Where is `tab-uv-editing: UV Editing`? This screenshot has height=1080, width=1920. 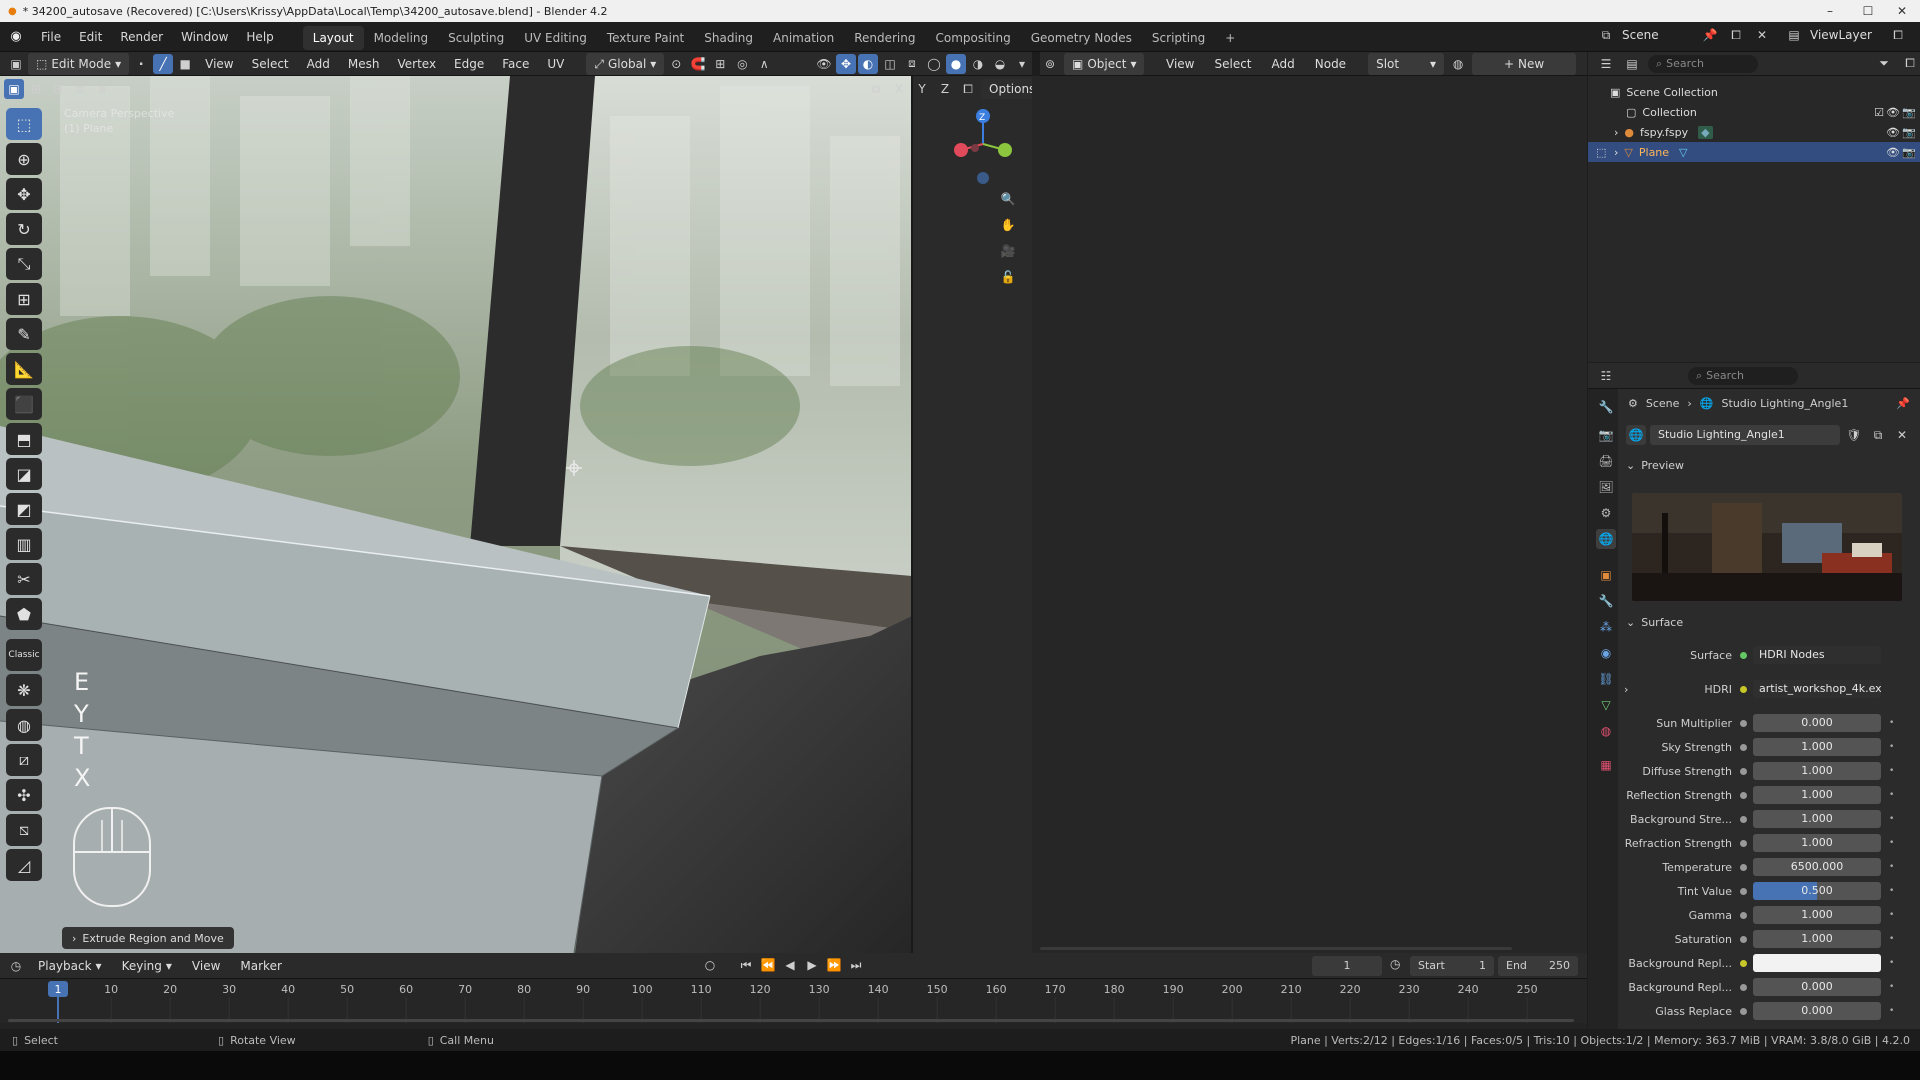 tab-uv-editing: UV Editing is located at coordinates (555, 38).